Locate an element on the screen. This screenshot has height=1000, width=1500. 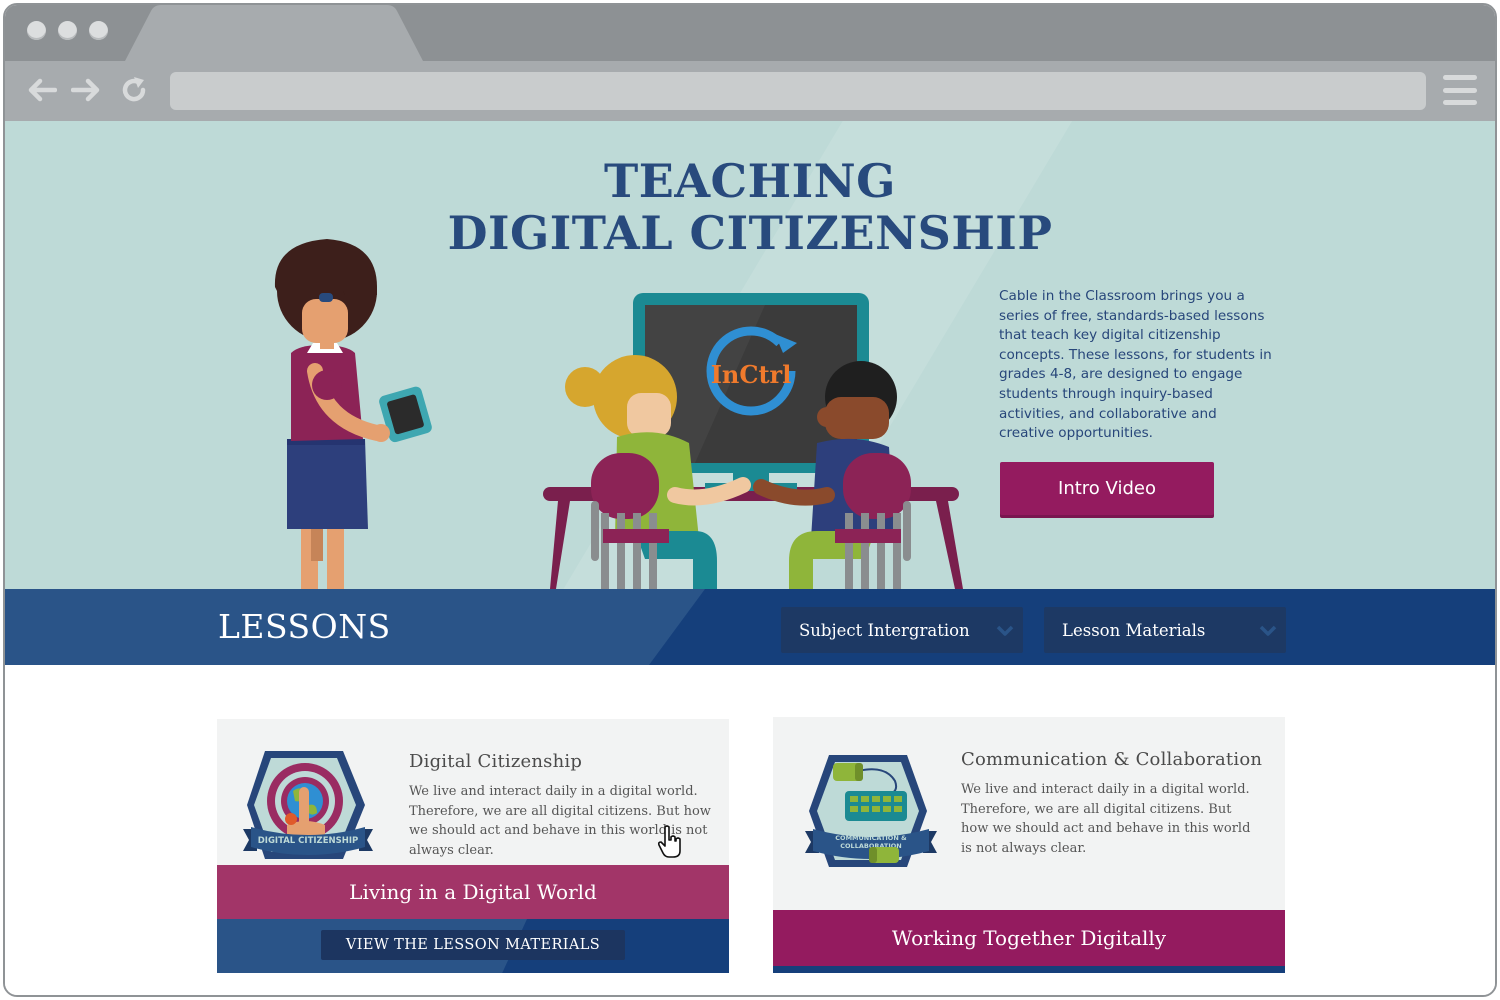
address-bar is located at coordinates (798, 91).